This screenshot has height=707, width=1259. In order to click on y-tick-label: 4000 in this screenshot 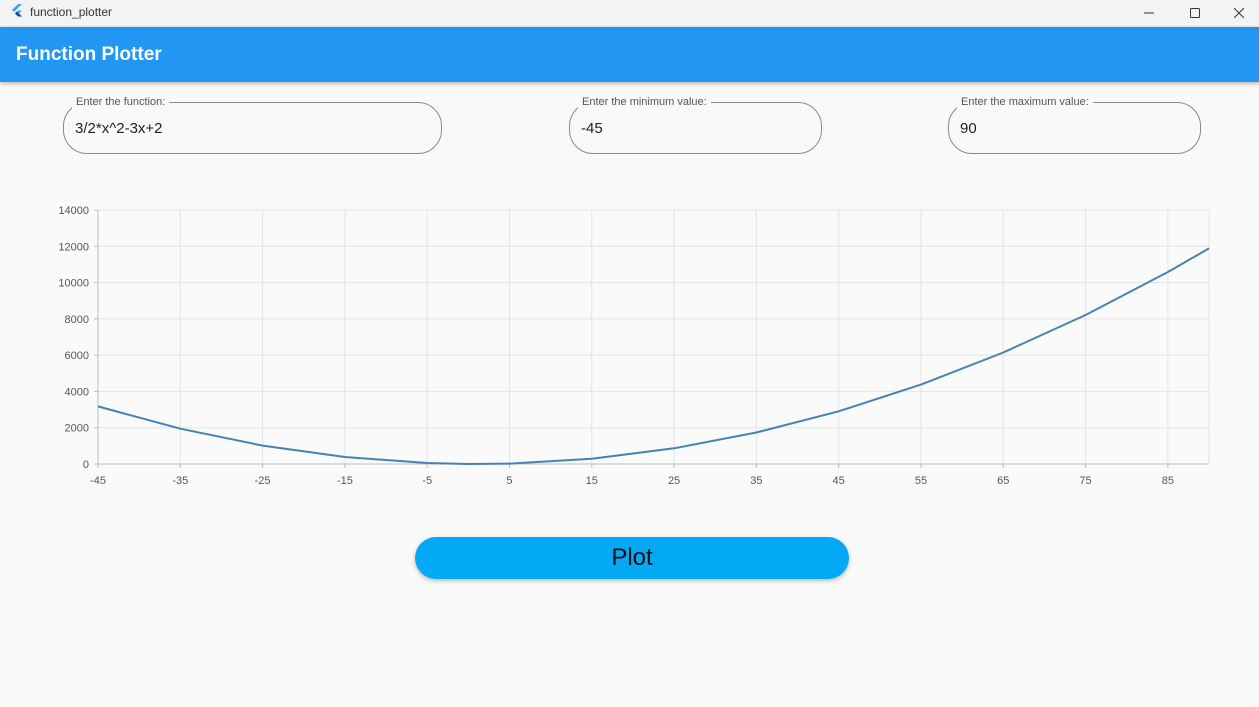, I will do `click(77, 392)`.